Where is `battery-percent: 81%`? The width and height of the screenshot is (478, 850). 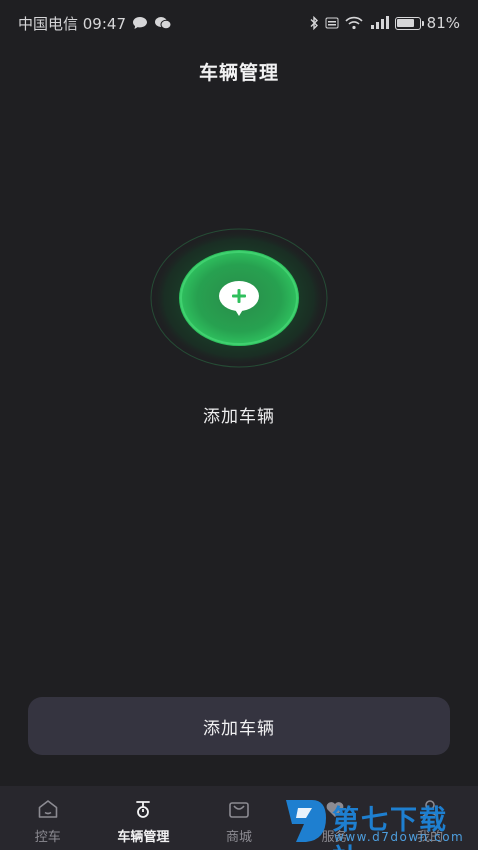
battery-percent: 81% is located at coordinates (443, 23).